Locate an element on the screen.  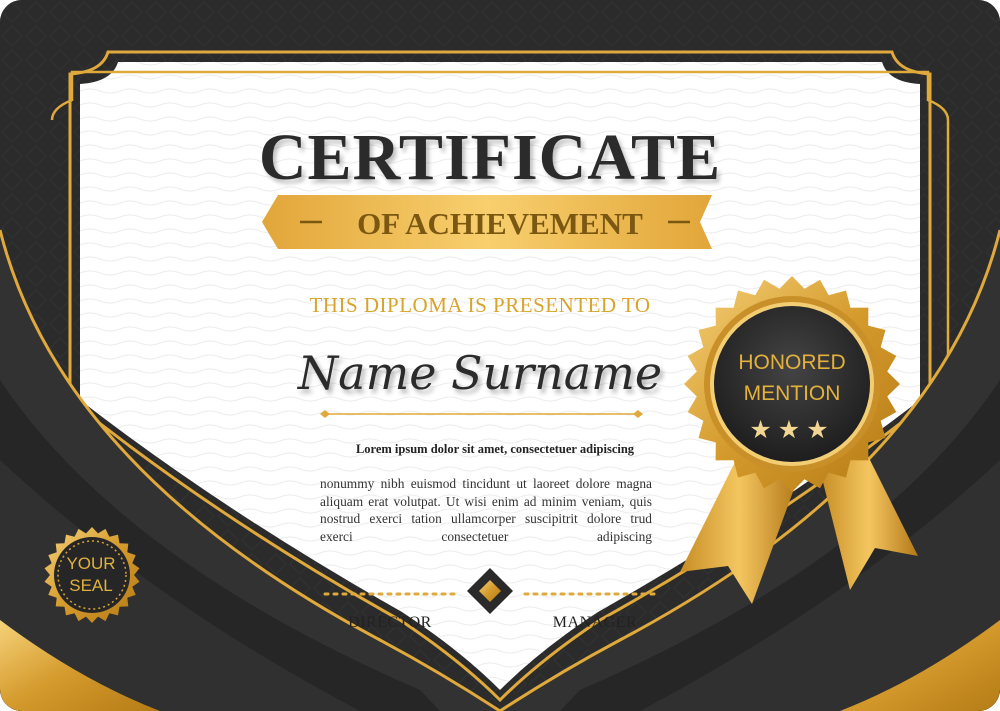
seal-line-1: YOUR is located at coordinates (91, 563).